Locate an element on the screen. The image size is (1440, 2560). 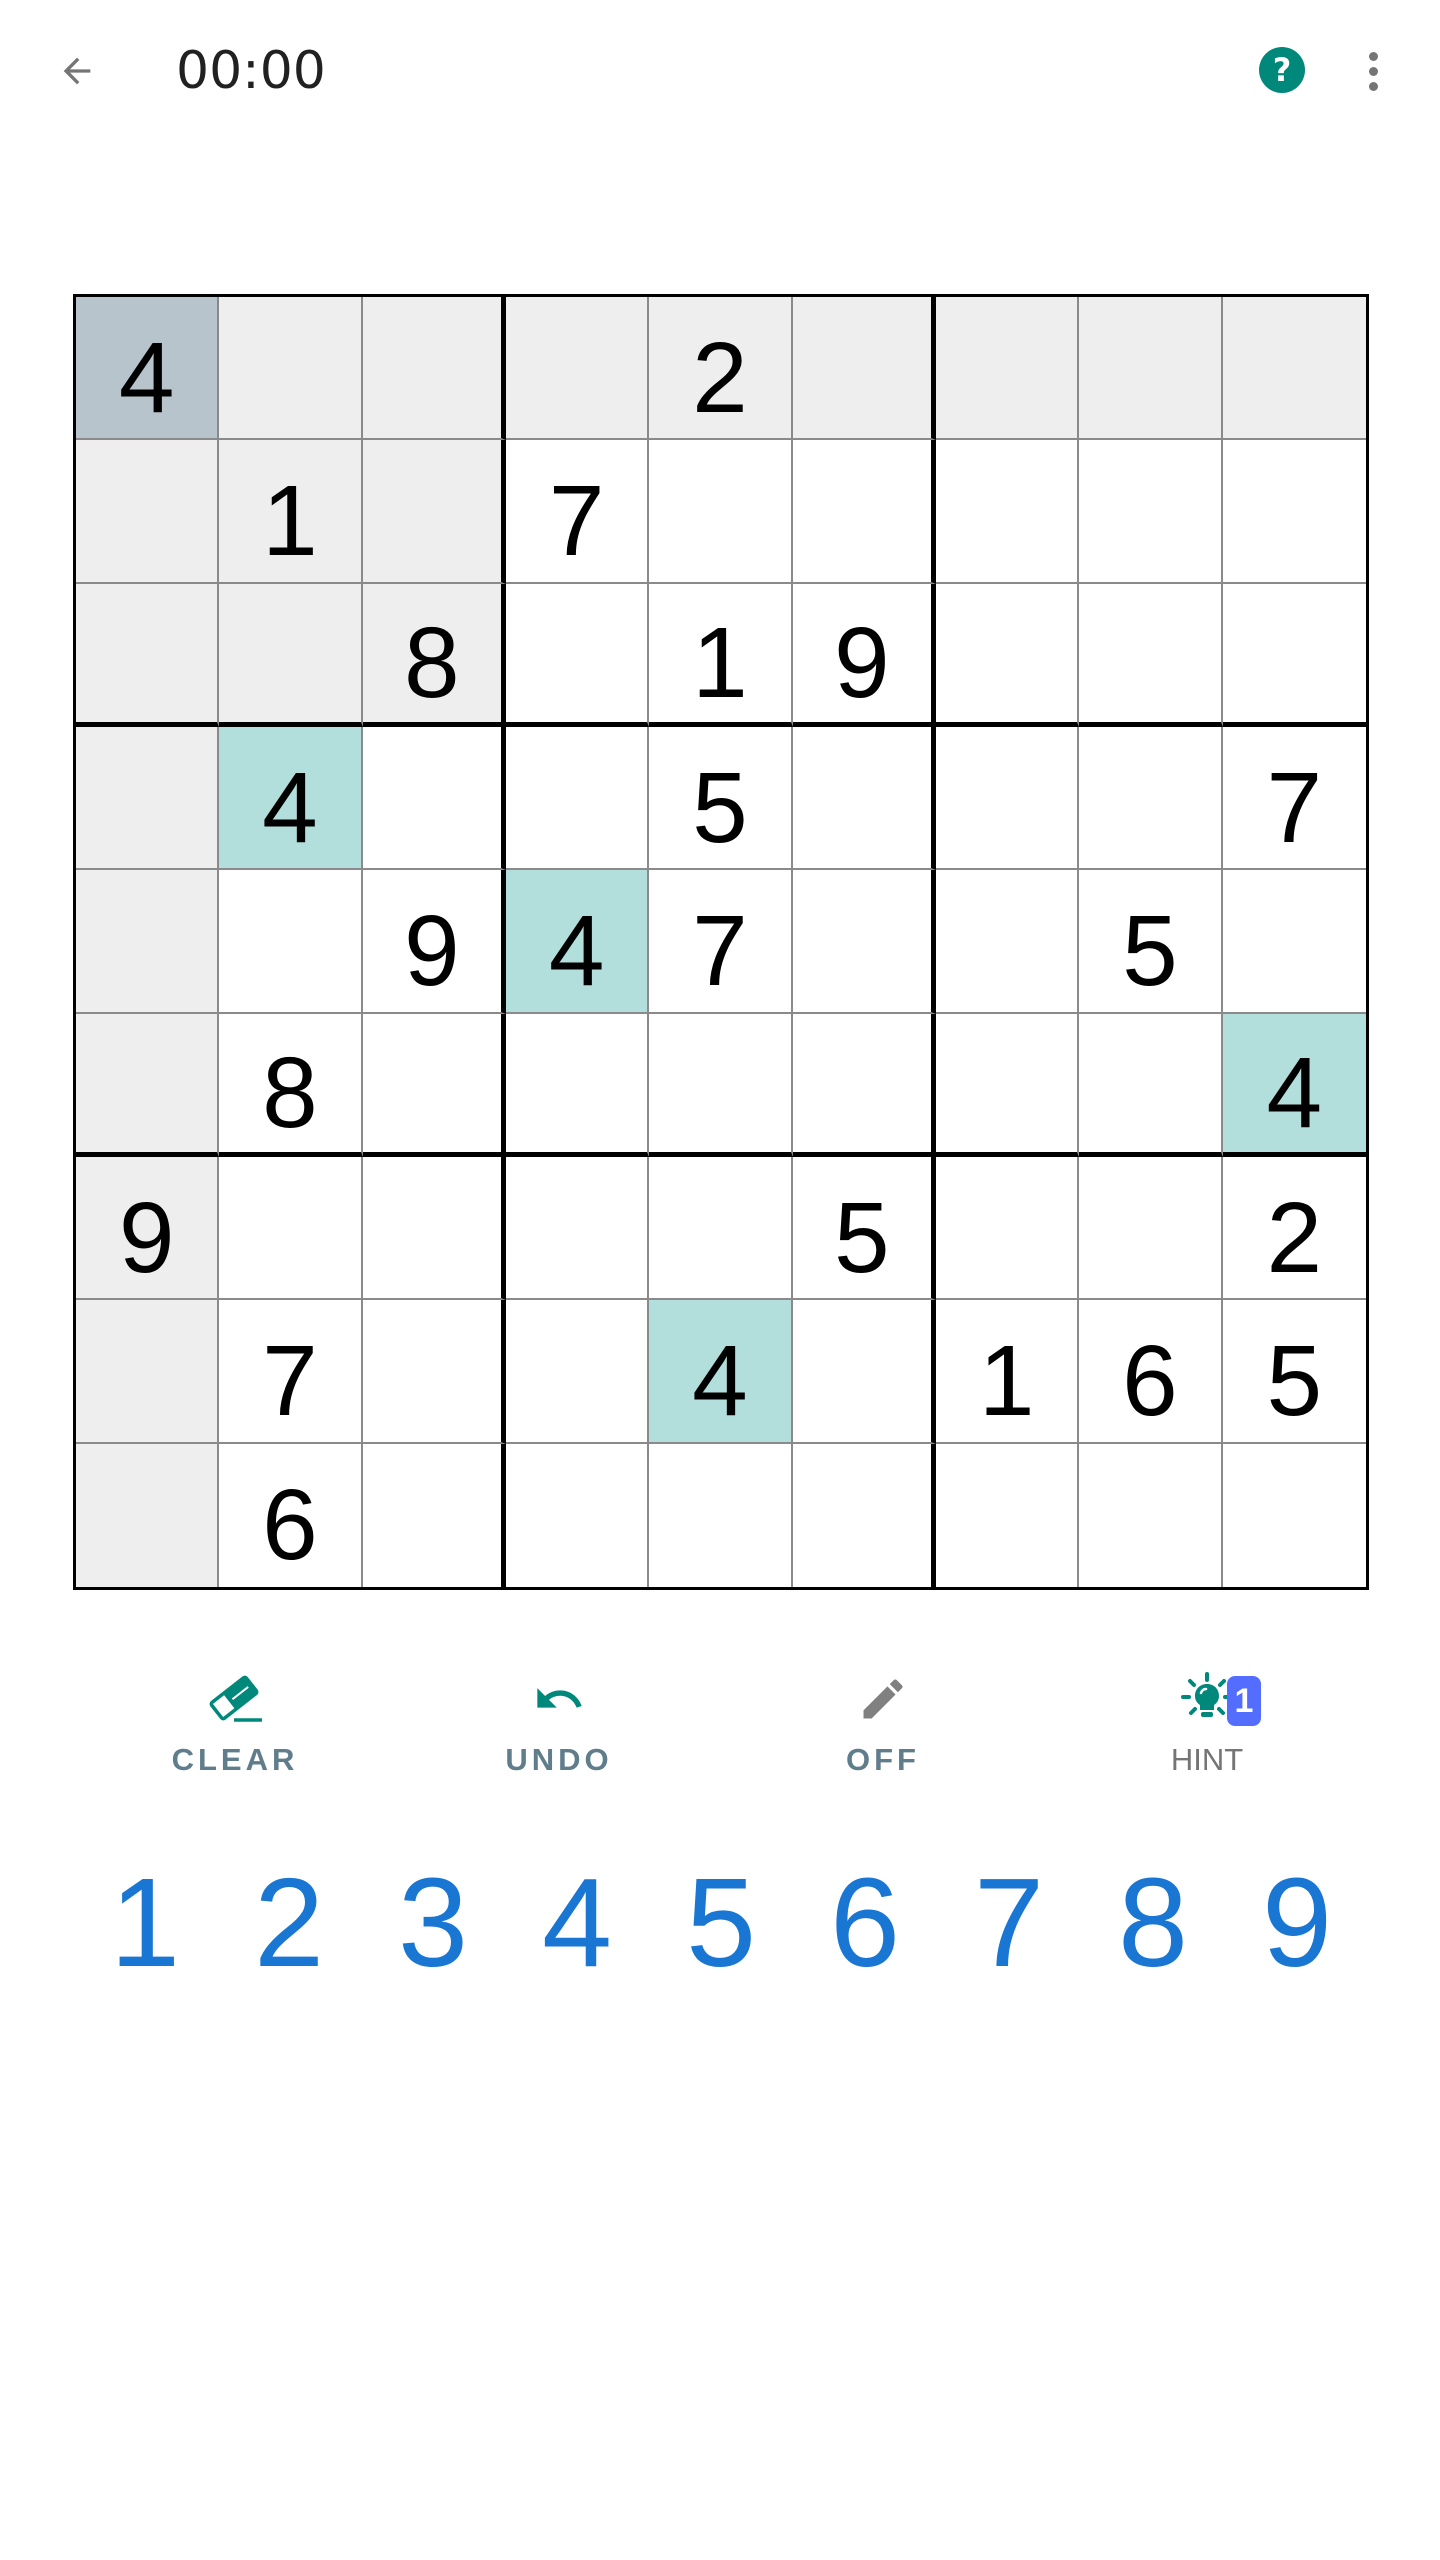
board-cell-r3c8 is located at coordinates (1151, 655).